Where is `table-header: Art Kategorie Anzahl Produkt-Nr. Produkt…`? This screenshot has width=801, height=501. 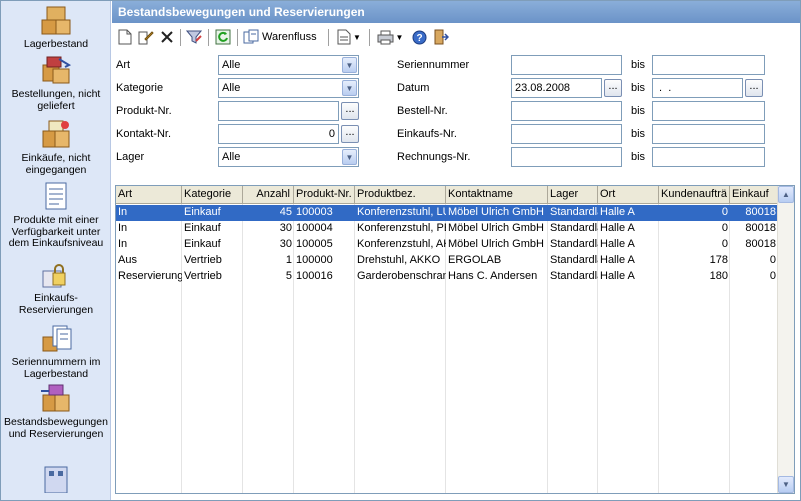
table-header: Art Kategorie Anzahl Produkt-Nr. Produkt… is located at coordinates (447, 195).